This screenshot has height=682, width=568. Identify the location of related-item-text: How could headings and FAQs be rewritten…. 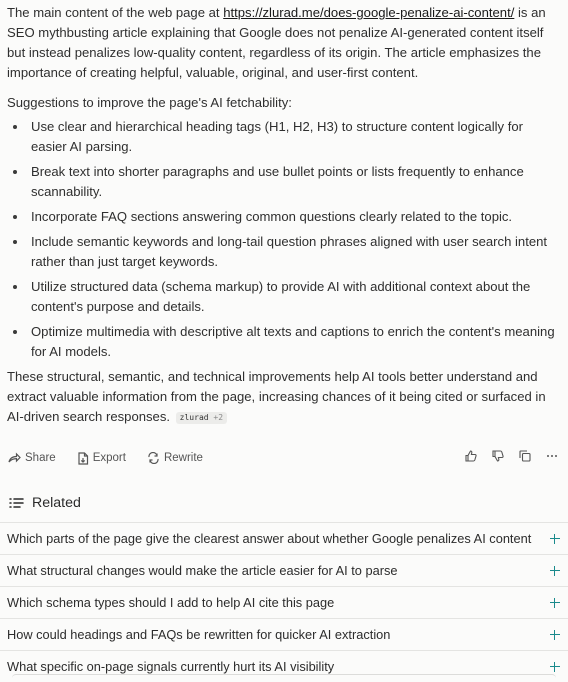
(199, 634).